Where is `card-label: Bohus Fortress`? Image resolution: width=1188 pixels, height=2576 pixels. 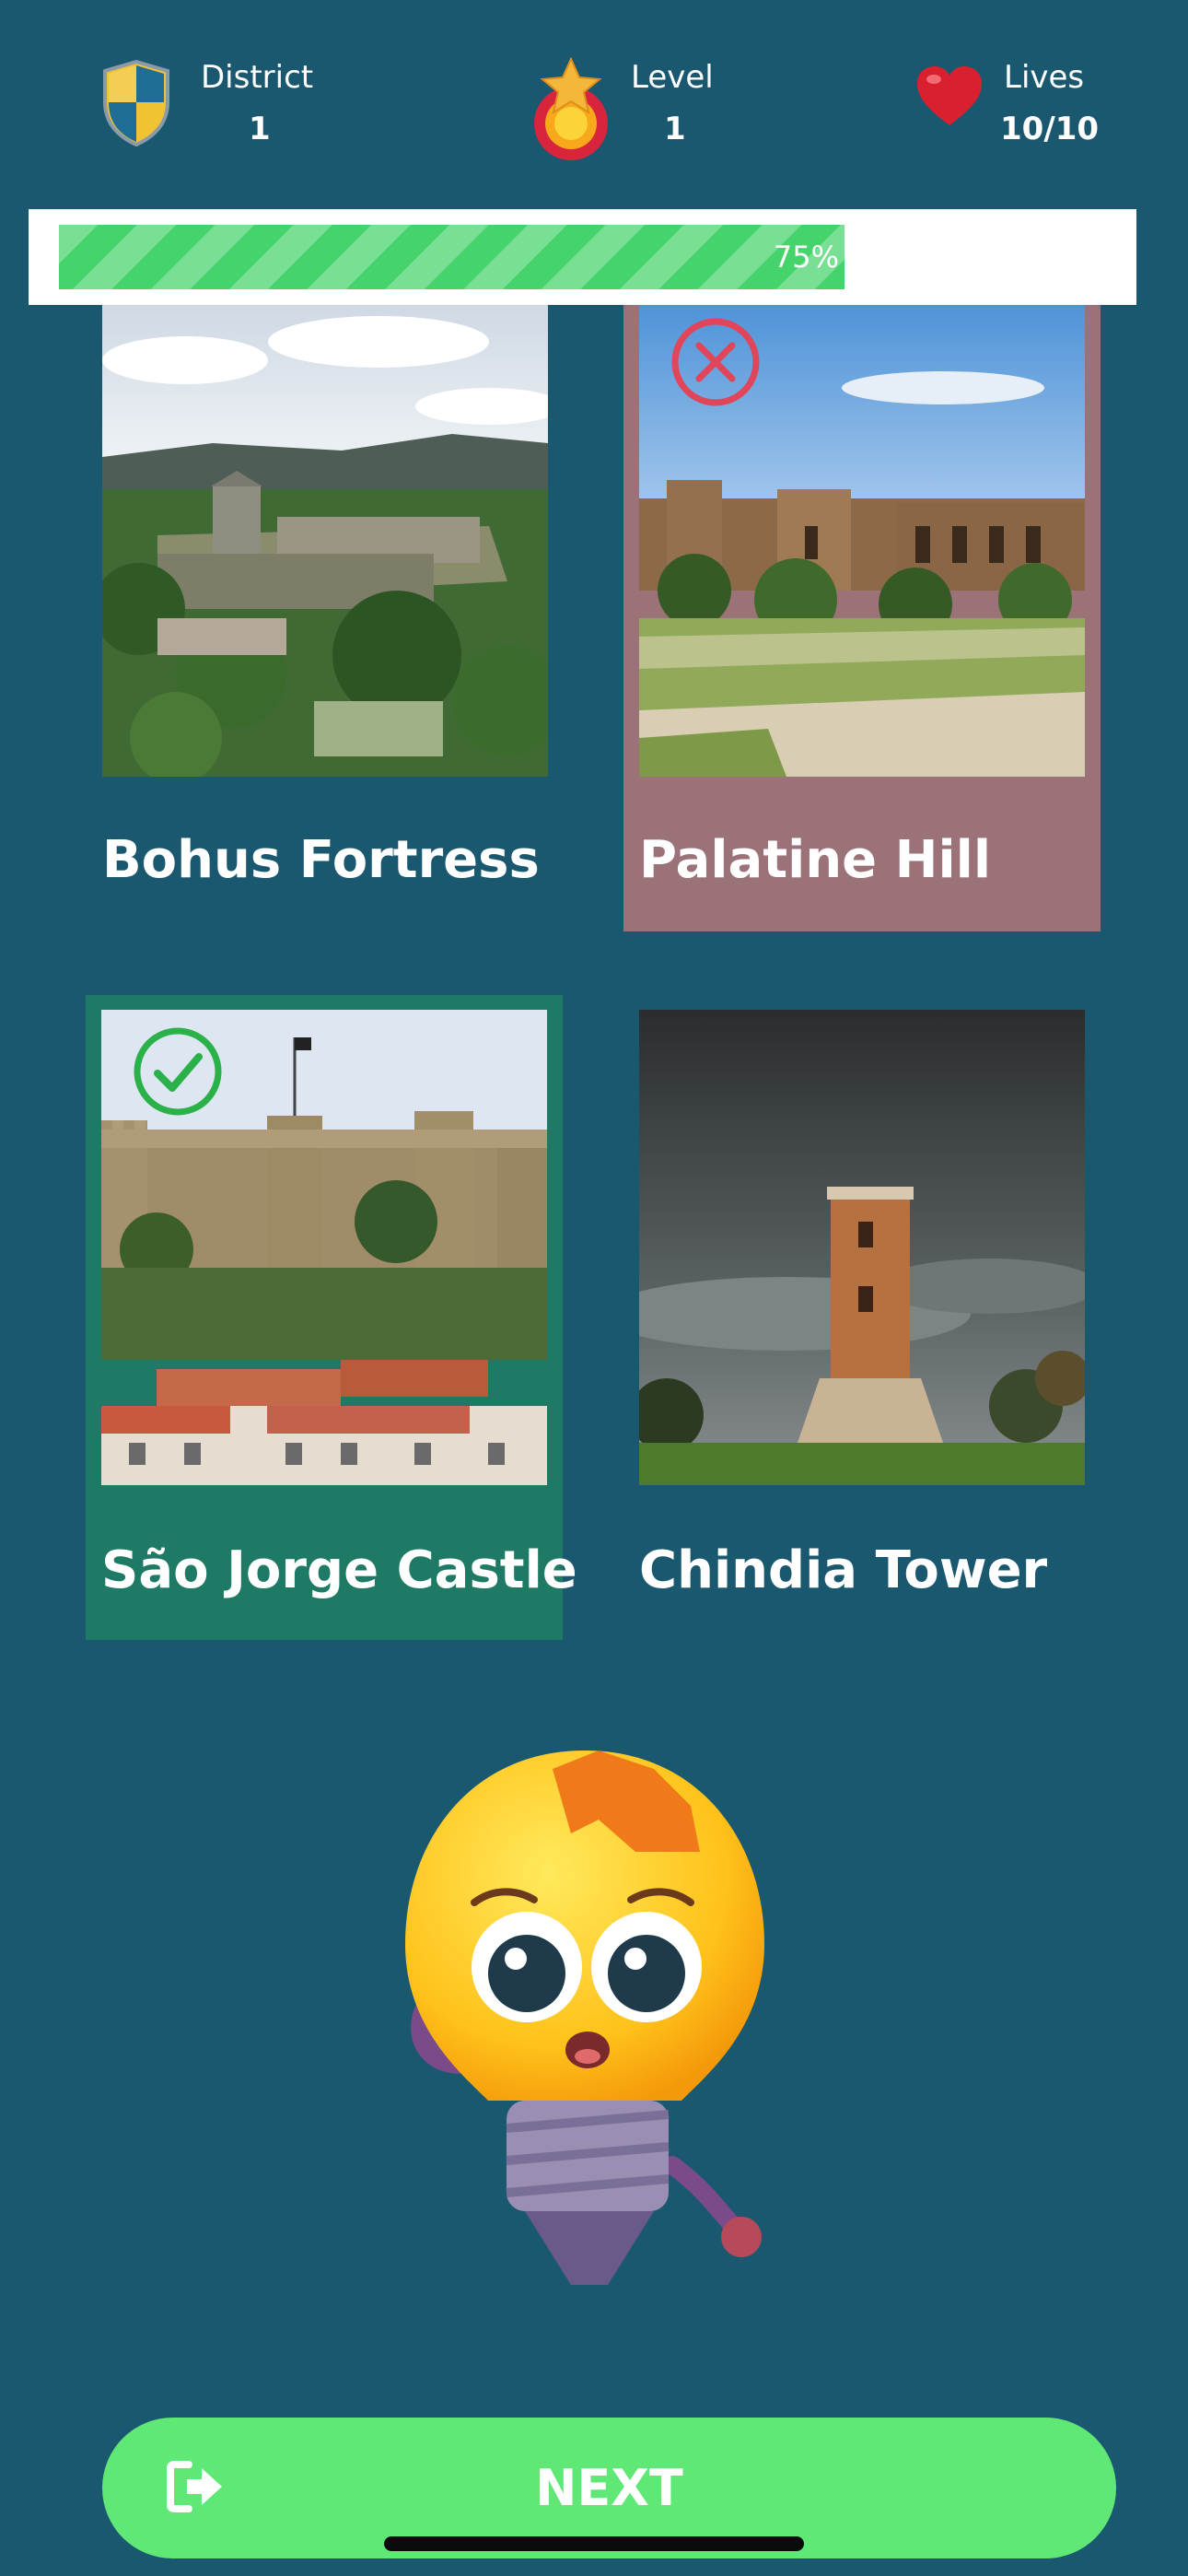
card-label: Bohus Fortress is located at coordinates (321, 860).